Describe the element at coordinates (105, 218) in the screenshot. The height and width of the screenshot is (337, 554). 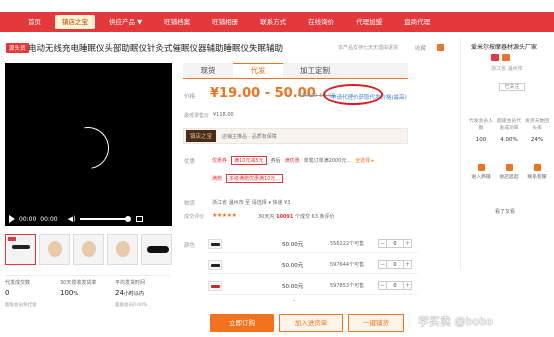
I see `volume-slider` at that location.